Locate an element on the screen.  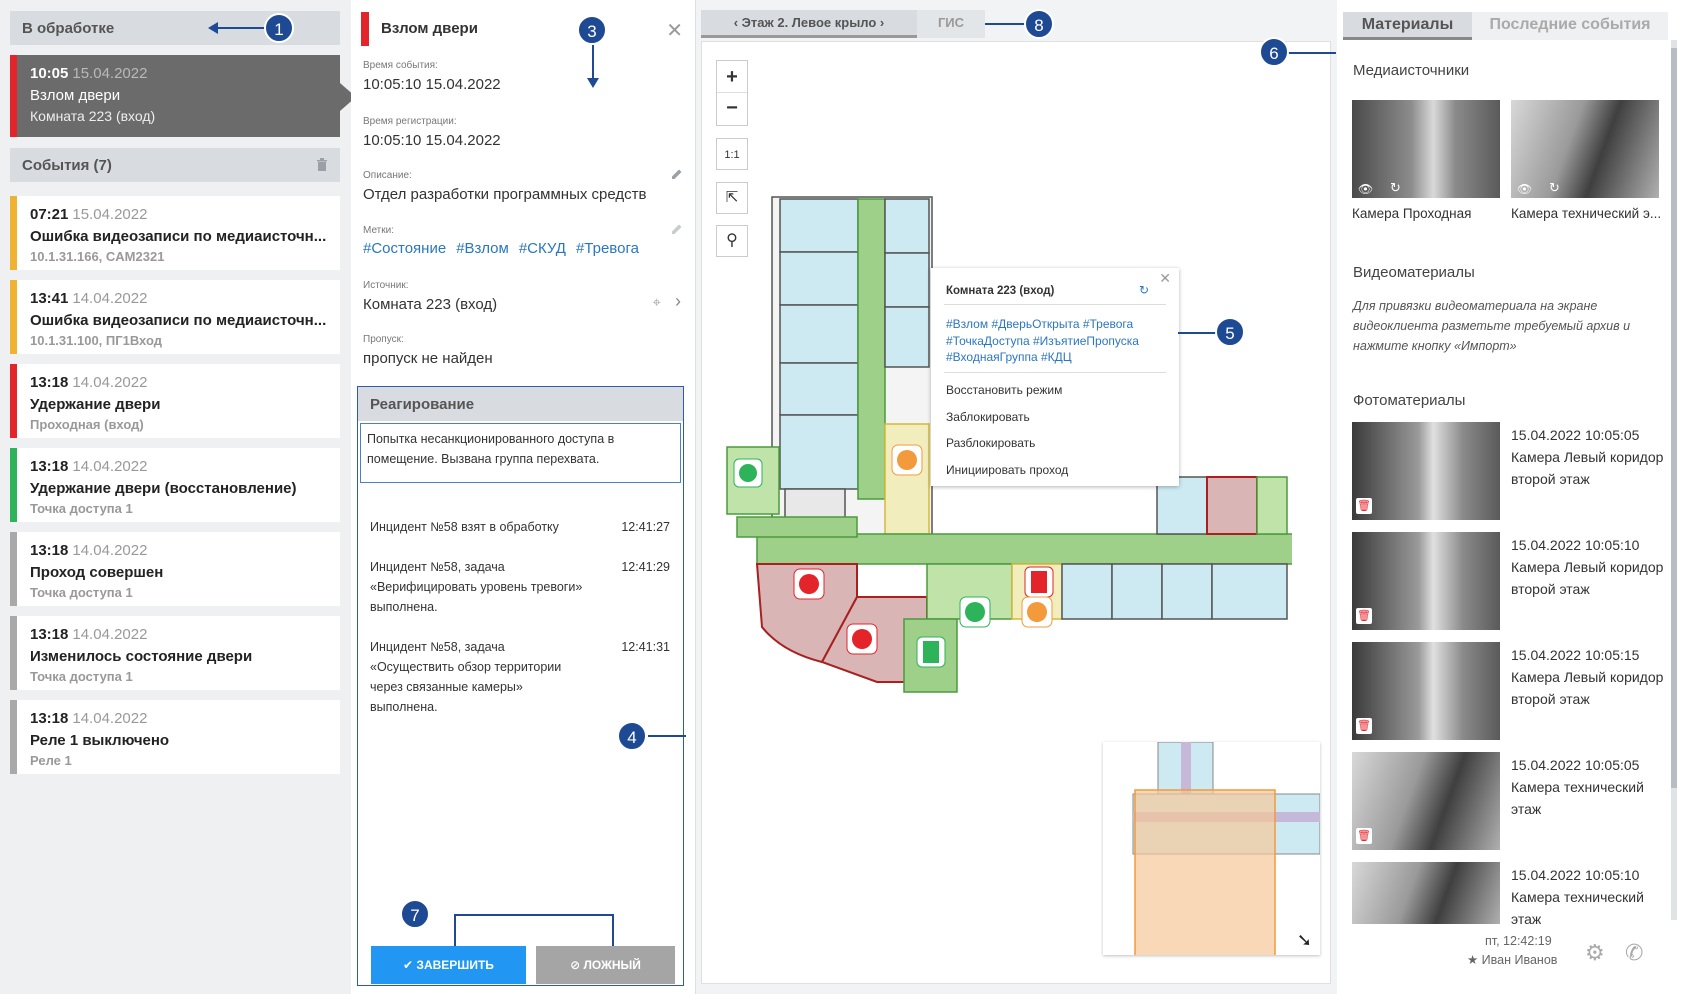
event-time-label: Время события: is located at coordinates (400, 65).